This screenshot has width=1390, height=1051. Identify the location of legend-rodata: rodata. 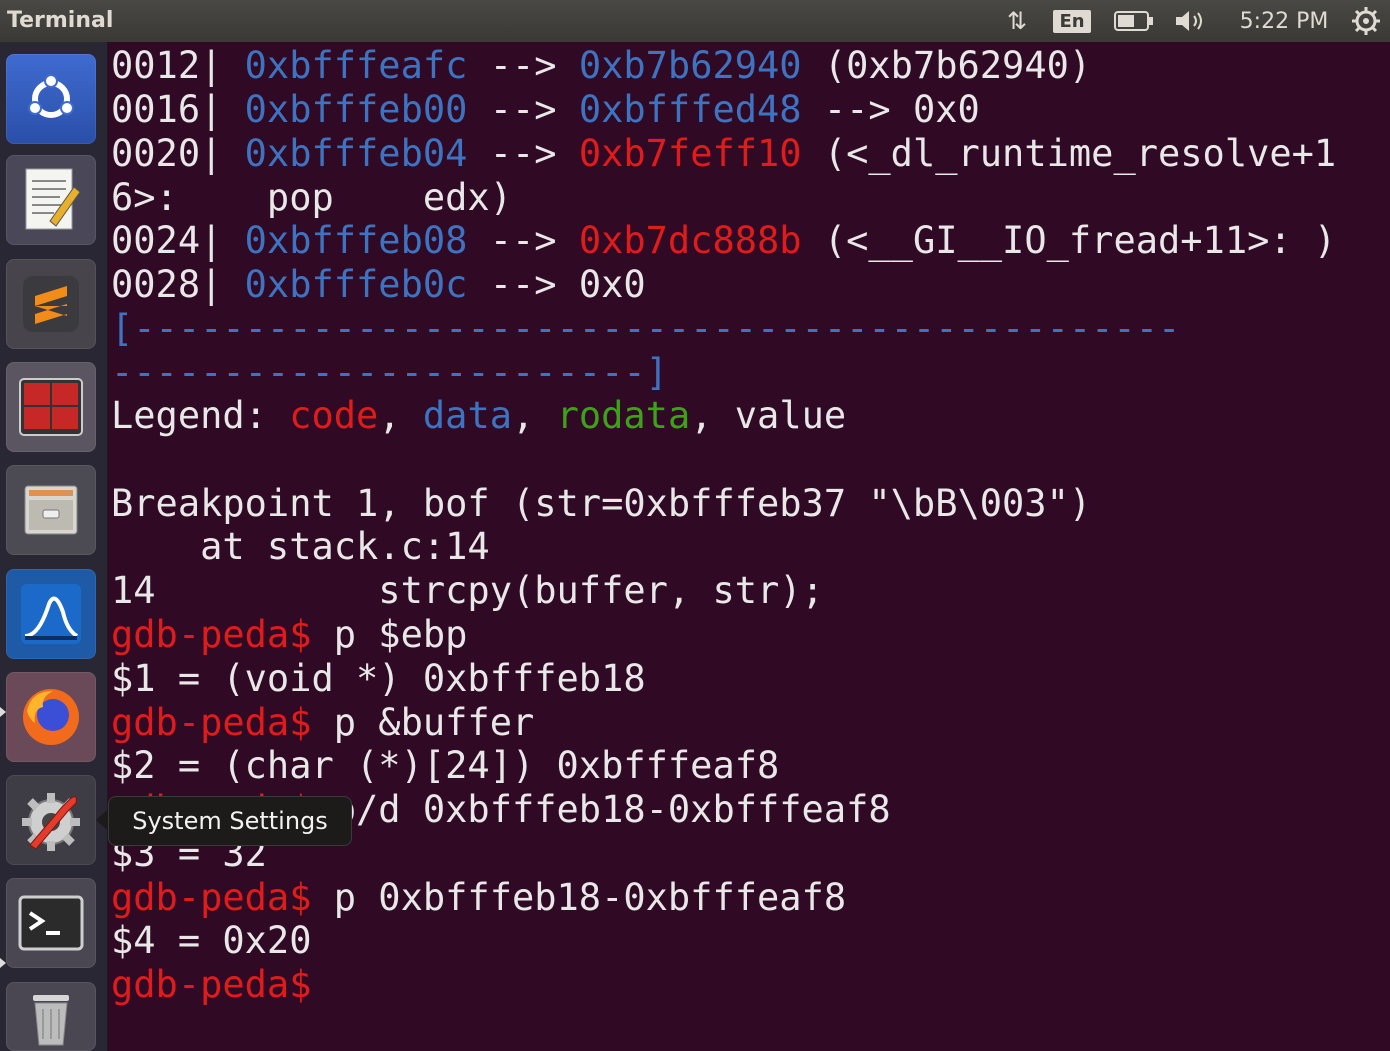
(623, 415).